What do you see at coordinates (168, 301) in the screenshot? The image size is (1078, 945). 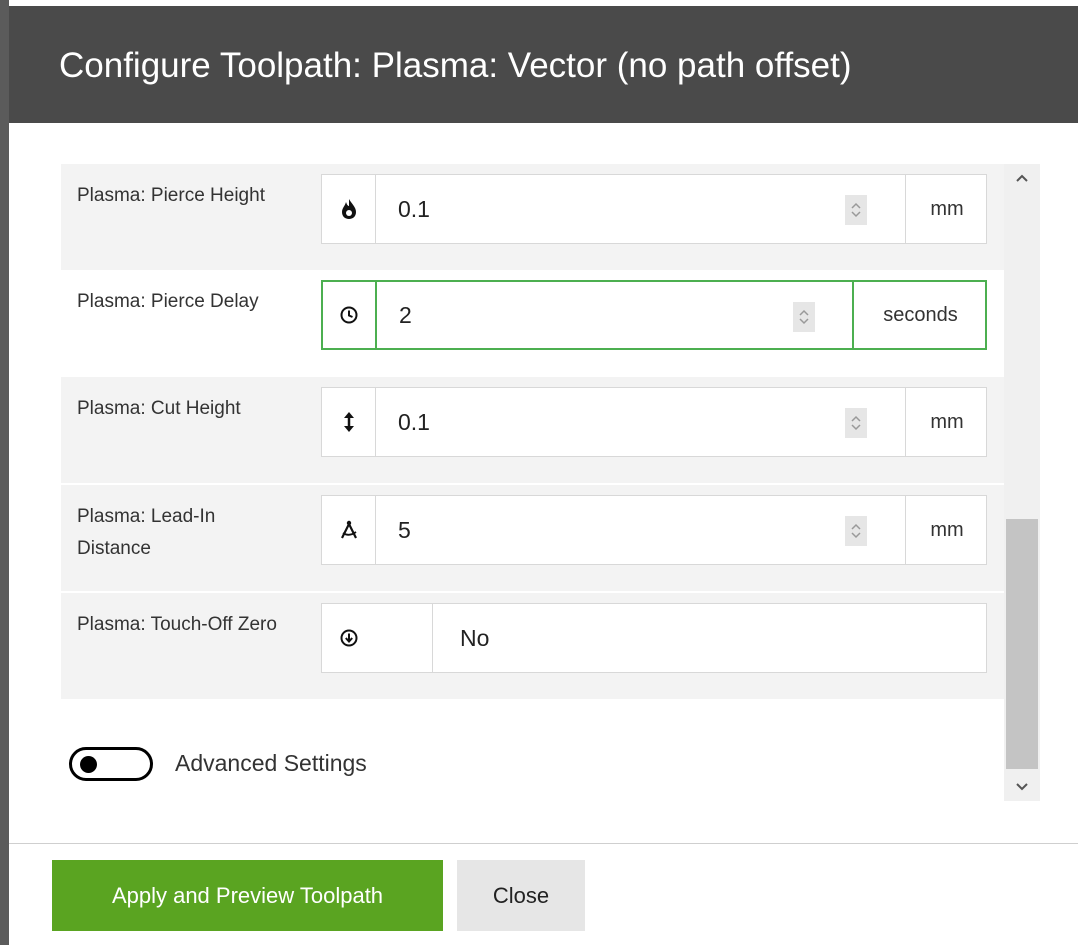 I see `field-label: Plasma: Pierce Delay` at bounding box center [168, 301].